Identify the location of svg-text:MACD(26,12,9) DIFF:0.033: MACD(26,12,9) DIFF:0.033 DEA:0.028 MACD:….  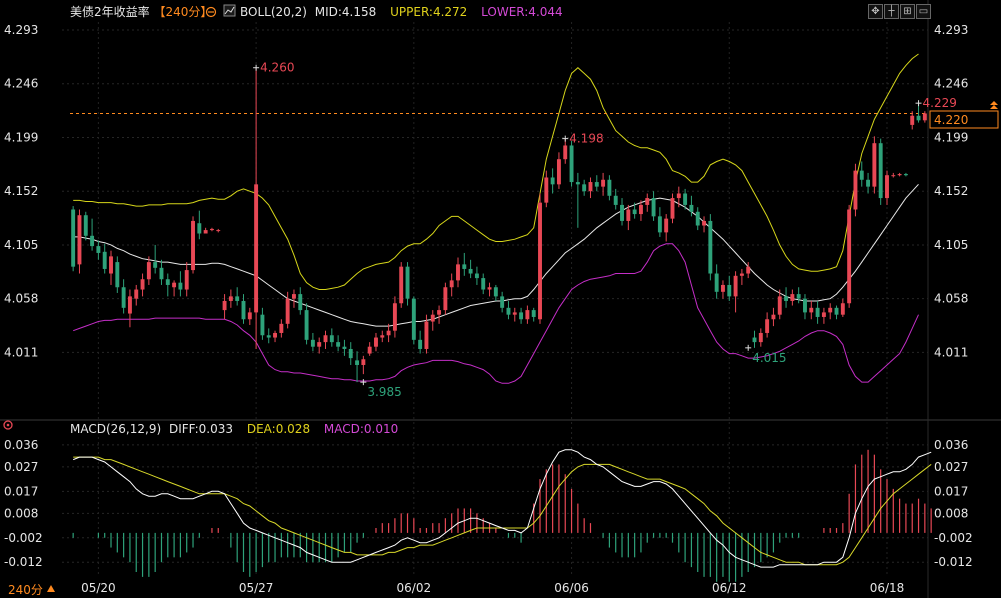
(234, 429).